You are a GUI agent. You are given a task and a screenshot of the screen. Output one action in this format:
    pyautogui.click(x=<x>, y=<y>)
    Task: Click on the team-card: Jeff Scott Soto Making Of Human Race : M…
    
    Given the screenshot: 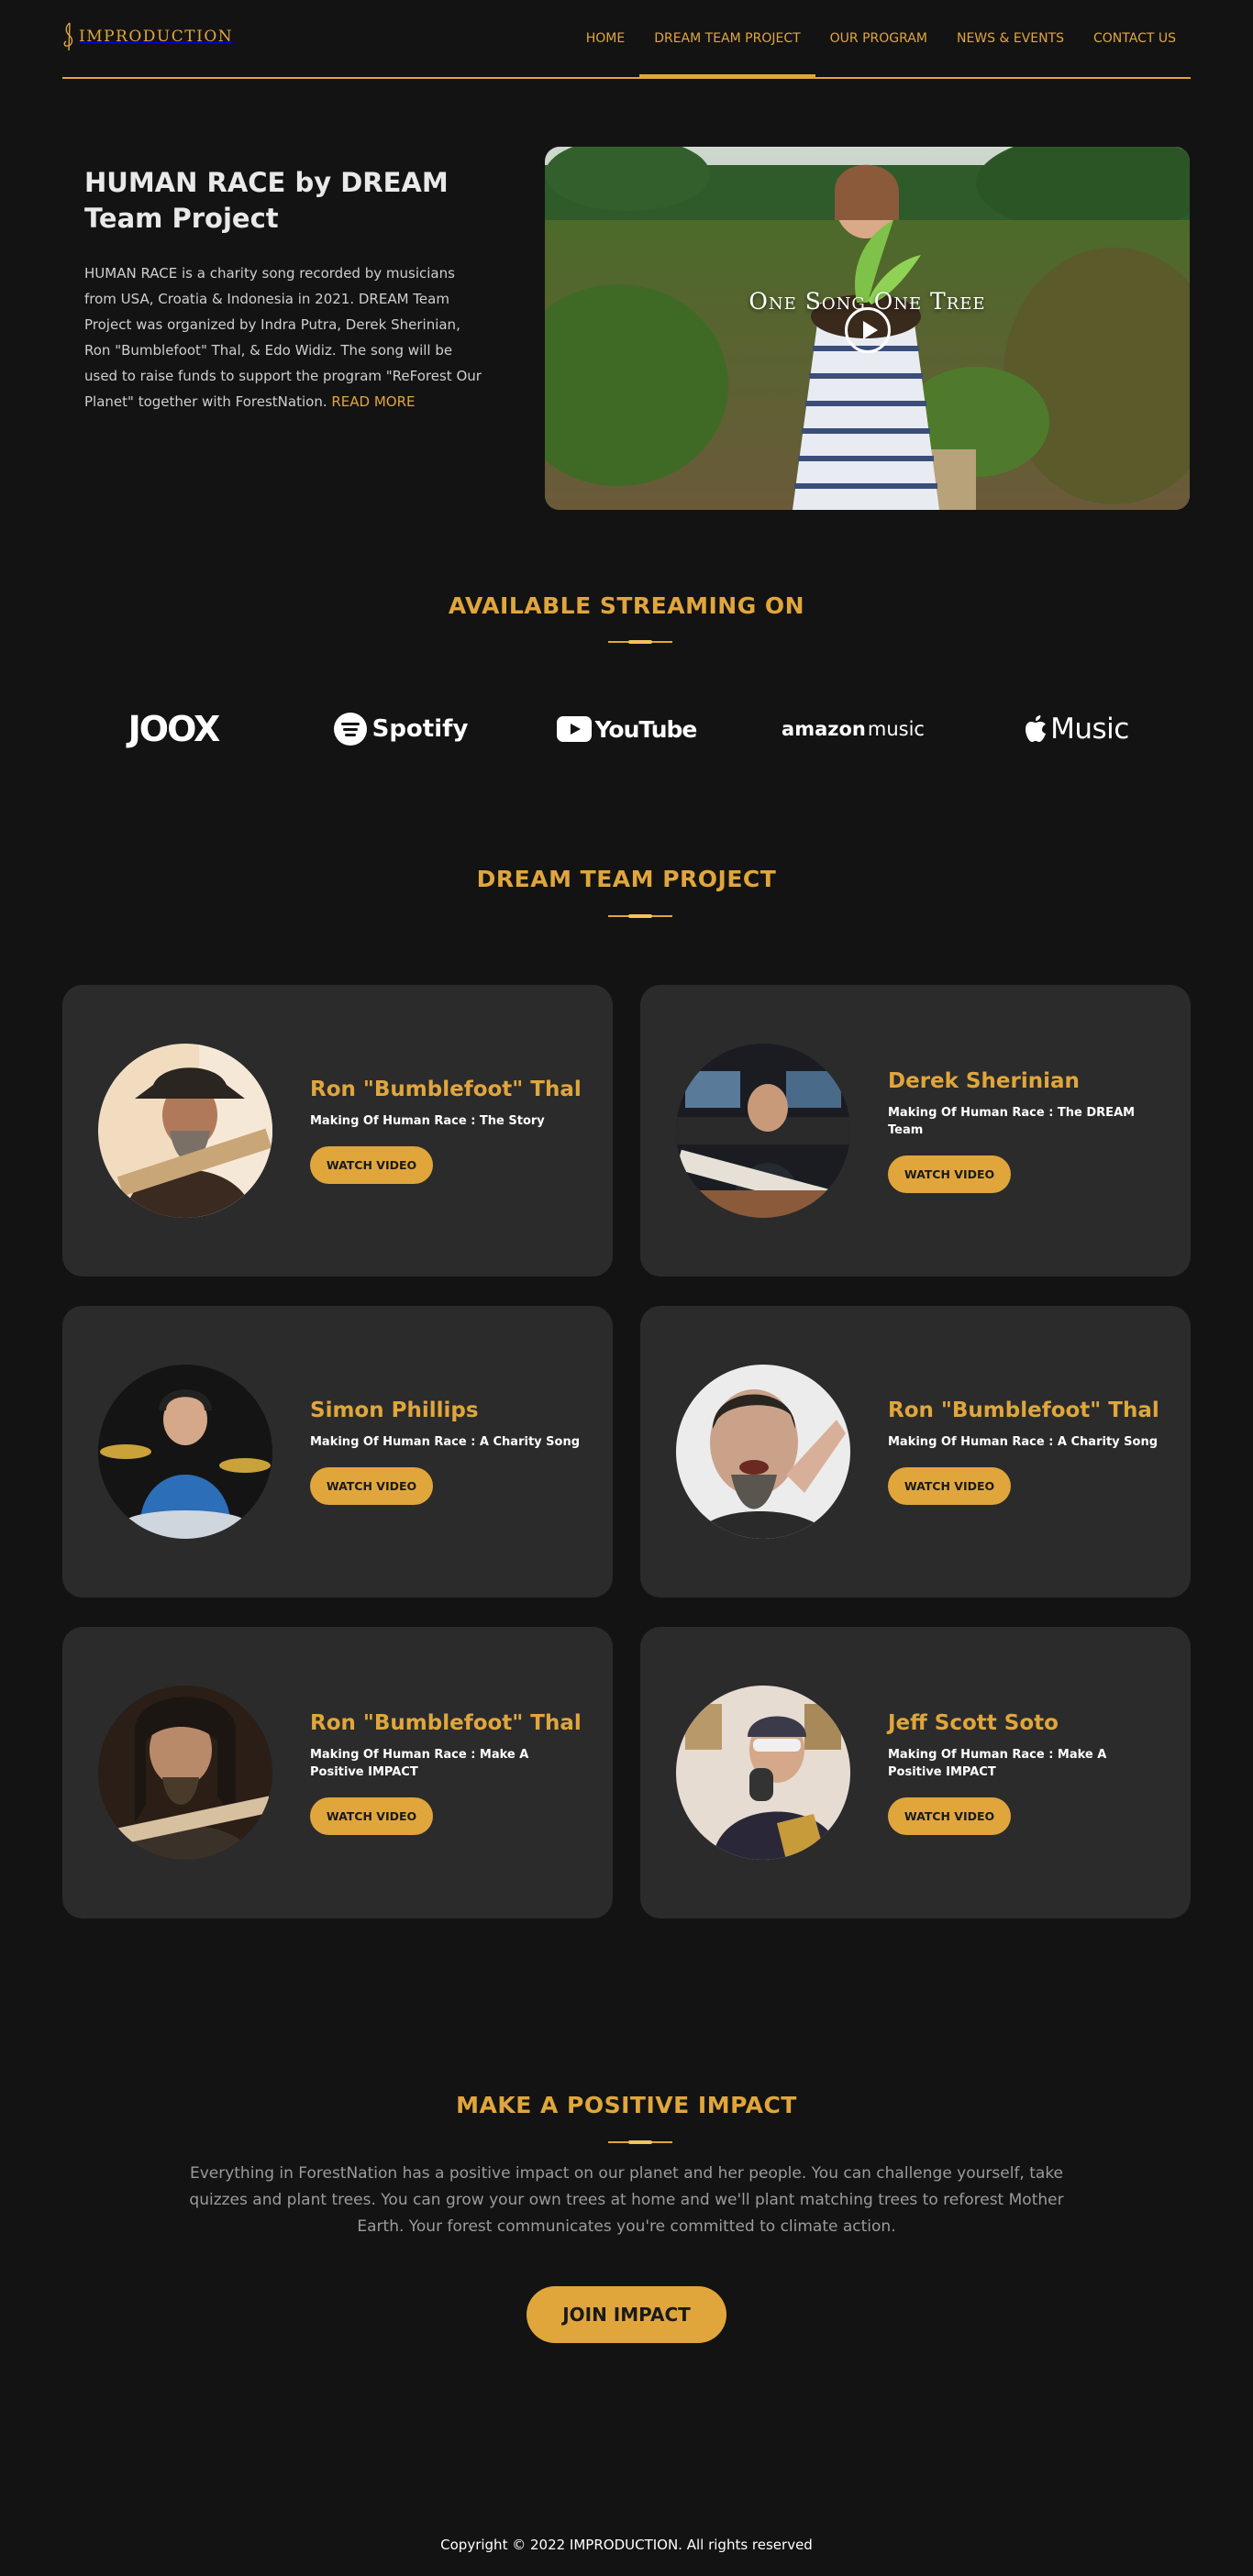 What is the action you would take?
    pyautogui.click(x=915, y=1772)
    